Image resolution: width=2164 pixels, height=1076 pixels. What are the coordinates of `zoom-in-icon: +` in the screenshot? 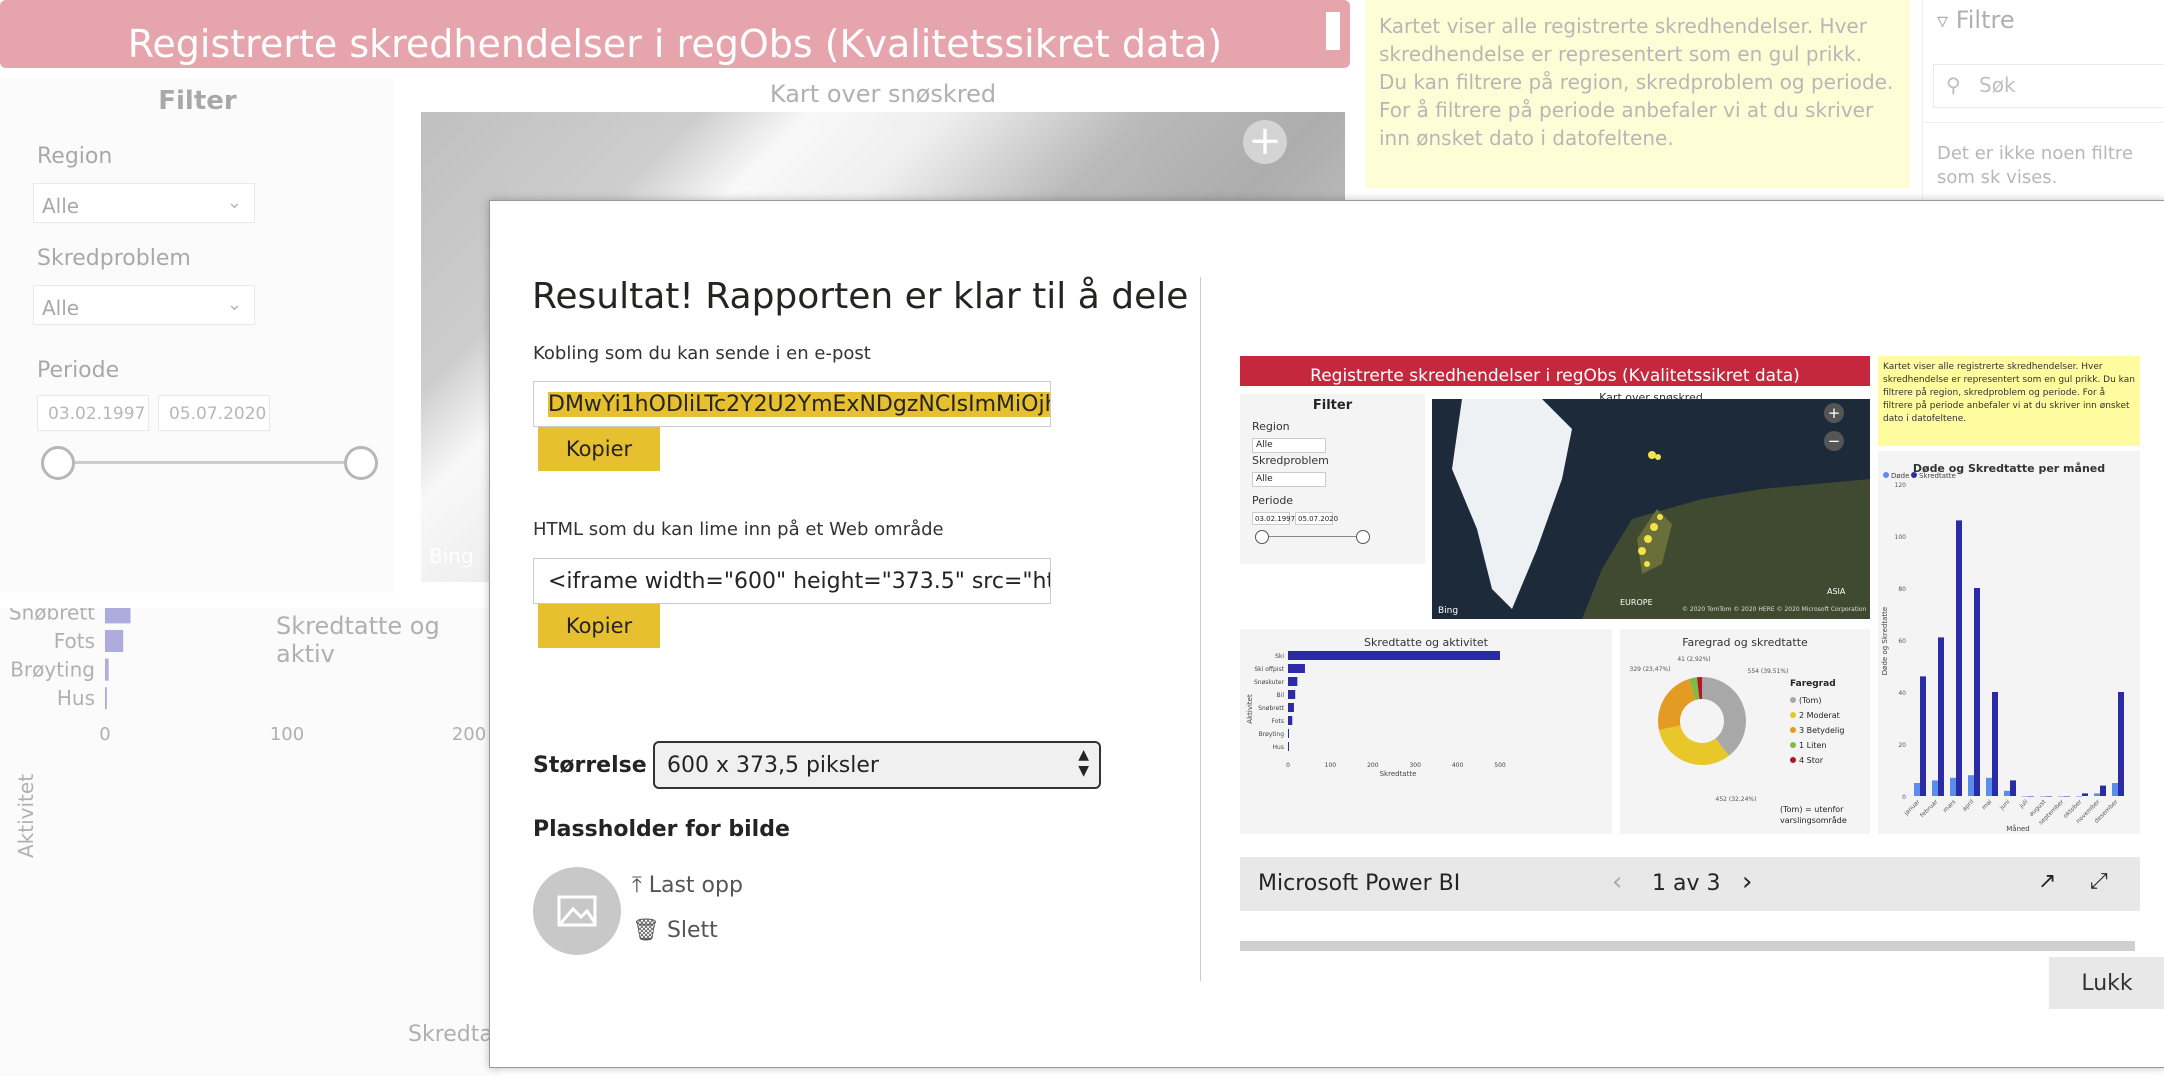 It's located at (1834, 413).